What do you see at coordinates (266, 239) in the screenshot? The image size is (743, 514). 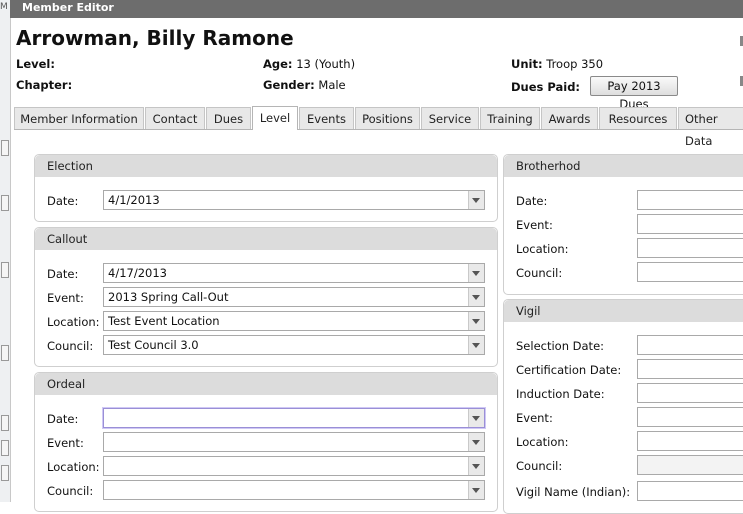 I see `callout-header: Callout` at bounding box center [266, 239].